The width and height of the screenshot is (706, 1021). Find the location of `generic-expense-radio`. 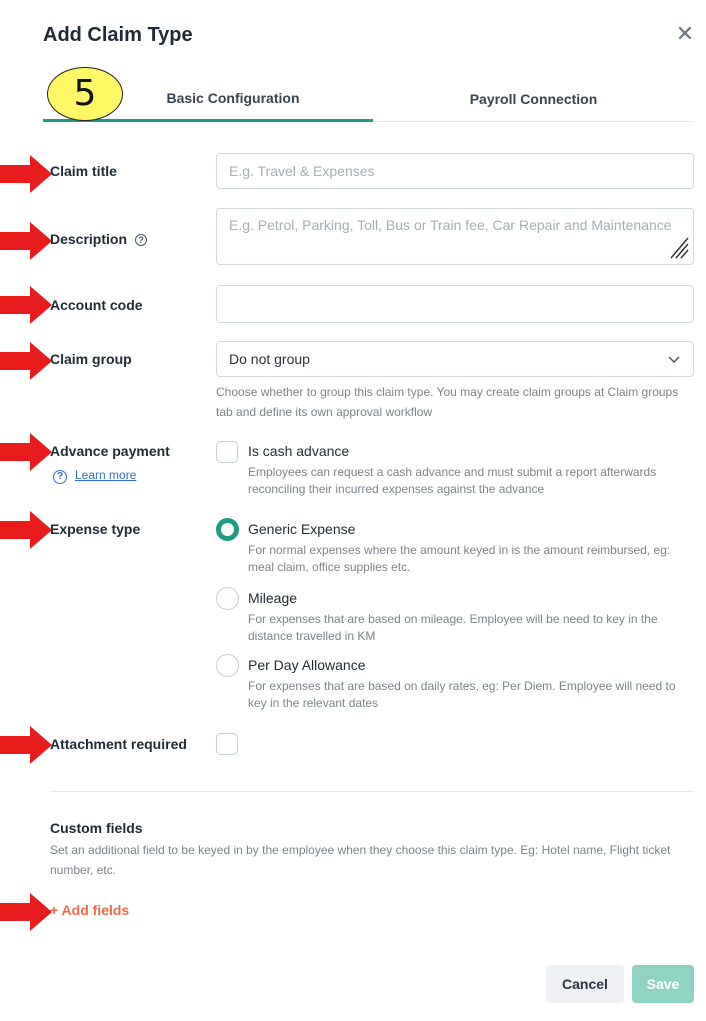

generic-expense-radio is located at coordinates (227, 529).